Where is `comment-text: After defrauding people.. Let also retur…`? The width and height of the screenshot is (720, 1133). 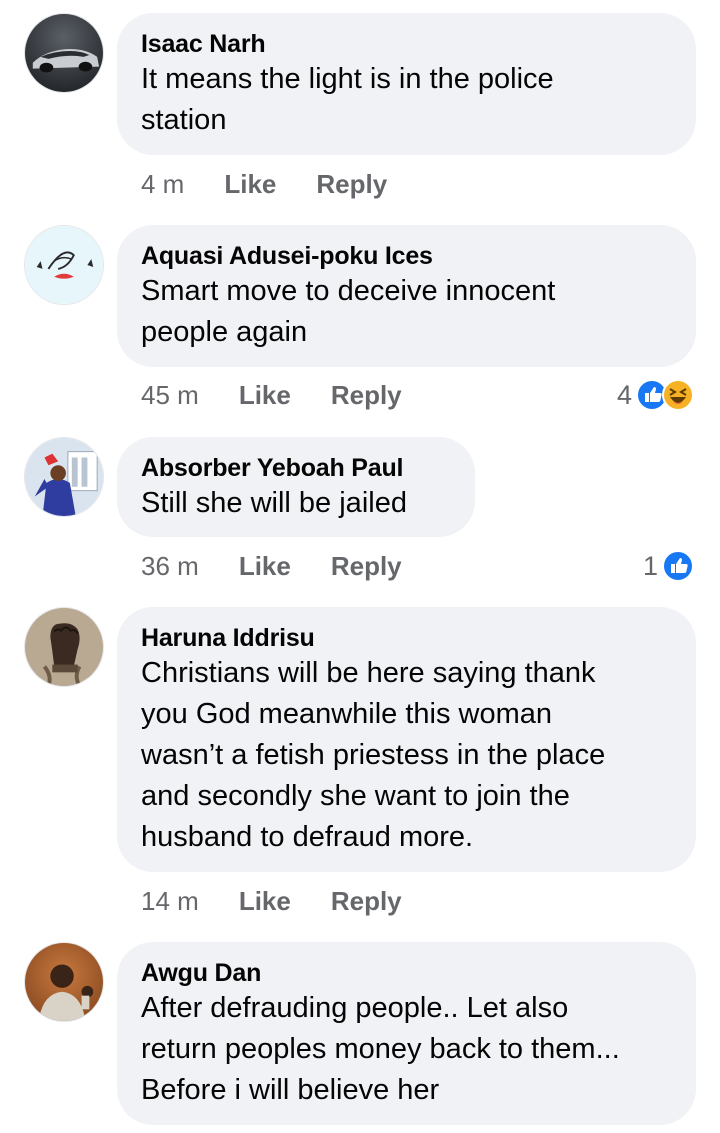 comment-text: After defrauding people.. Let also retur… is located at coordinates (380, 1049).